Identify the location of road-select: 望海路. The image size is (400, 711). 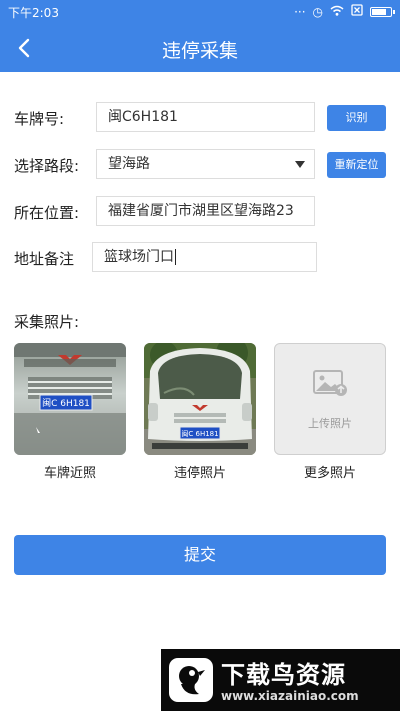
(205, 164).